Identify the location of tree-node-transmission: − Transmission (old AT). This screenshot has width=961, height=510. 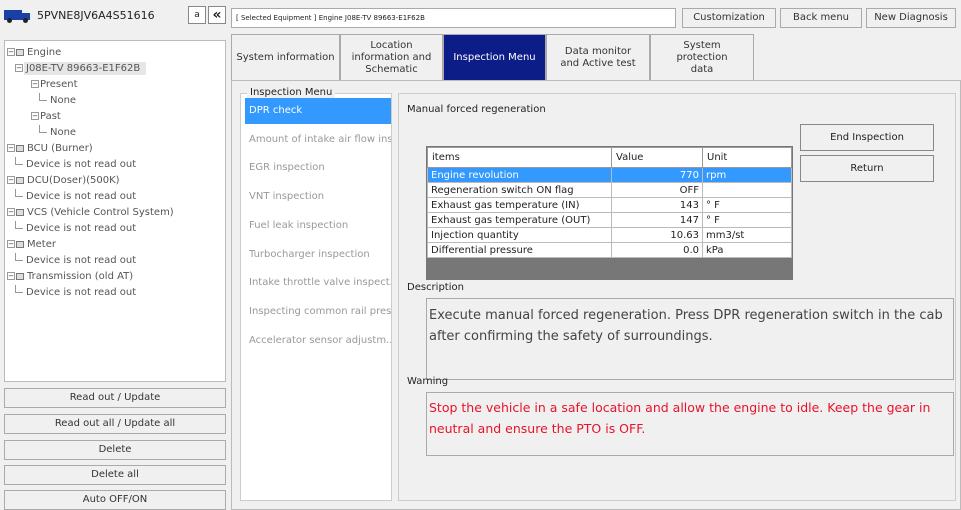
(115, 277).